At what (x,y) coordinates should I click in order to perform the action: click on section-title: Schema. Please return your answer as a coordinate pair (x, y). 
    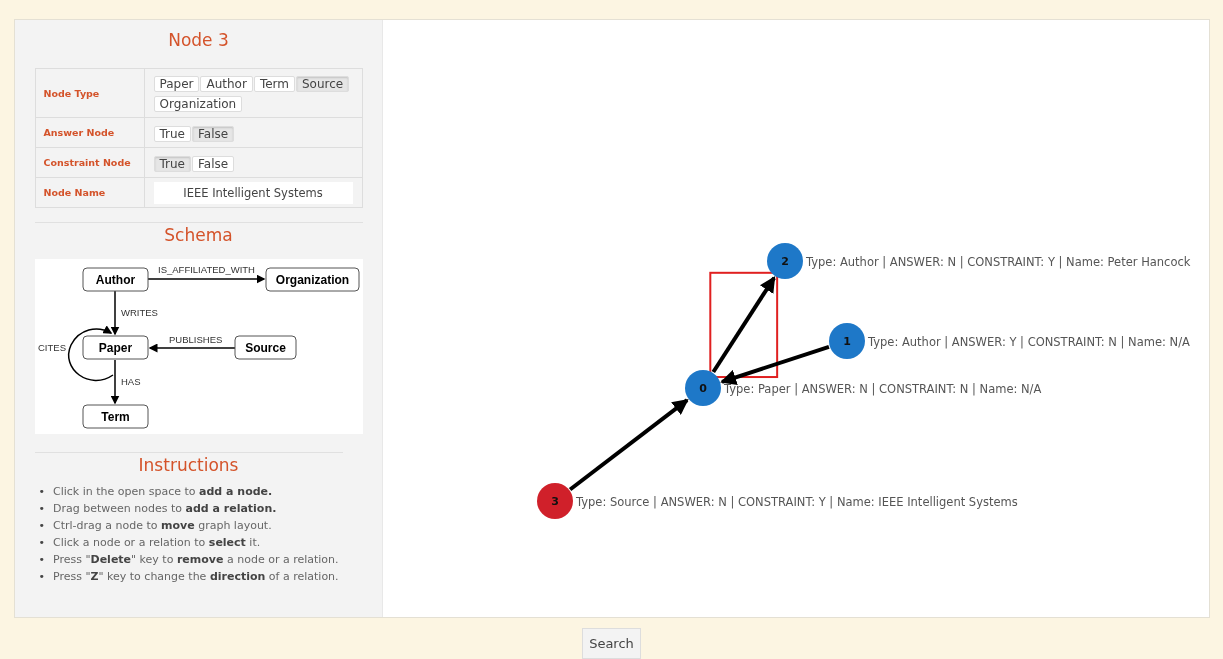
    Looking at the image, I should click on (198, 235).